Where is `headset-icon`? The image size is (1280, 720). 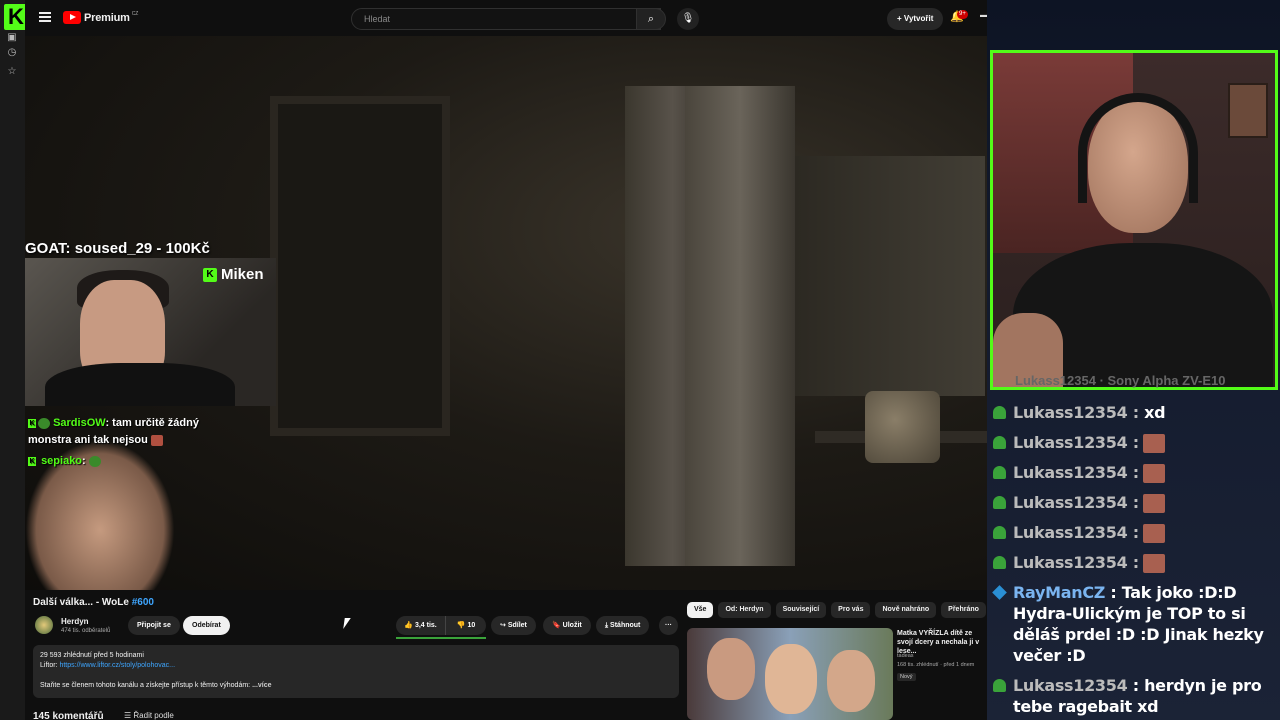
headset-icon is located at coordinates (1138, 148).